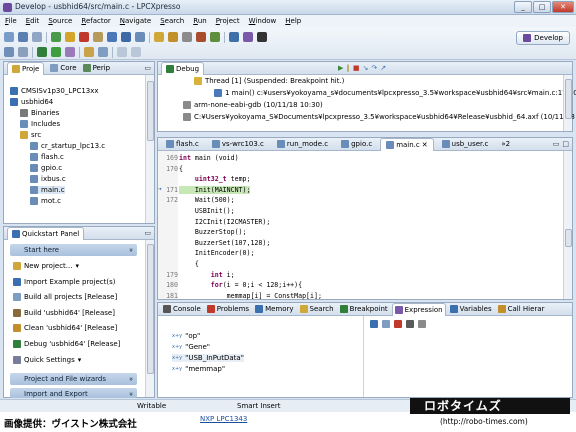  Describe the element at coordinates (56, 37) in the screenshot. I see `resume-icon` at that location.